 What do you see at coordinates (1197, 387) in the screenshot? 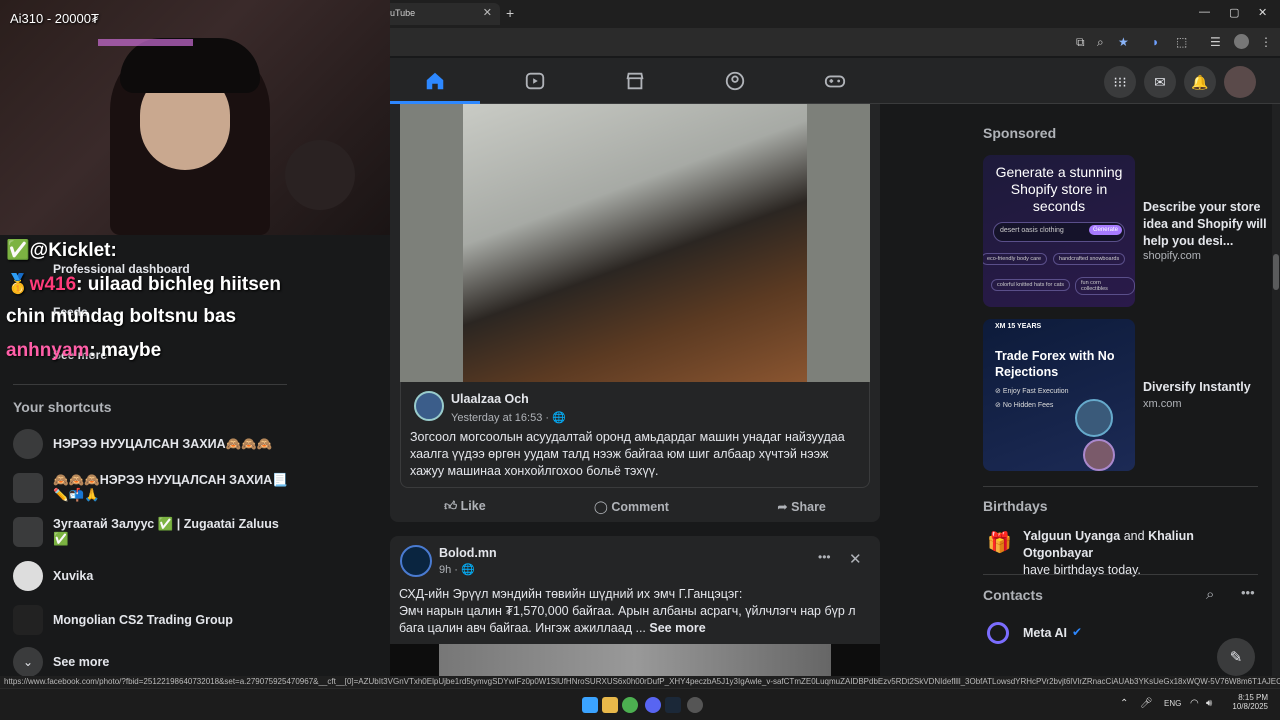
I see `ad-title: Diversify Instantly` at bounding box center [1197, 387].